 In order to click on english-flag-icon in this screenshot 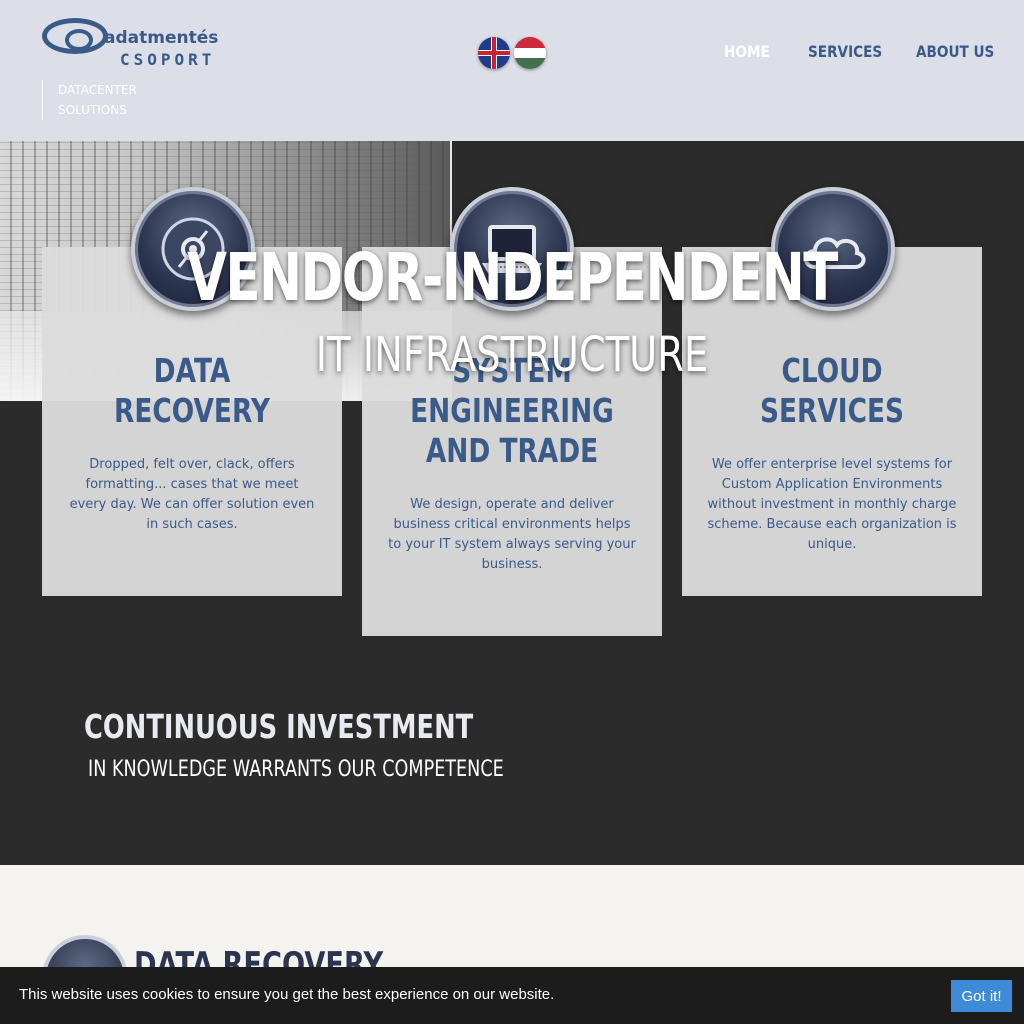, I will do `click(494, 53)`.